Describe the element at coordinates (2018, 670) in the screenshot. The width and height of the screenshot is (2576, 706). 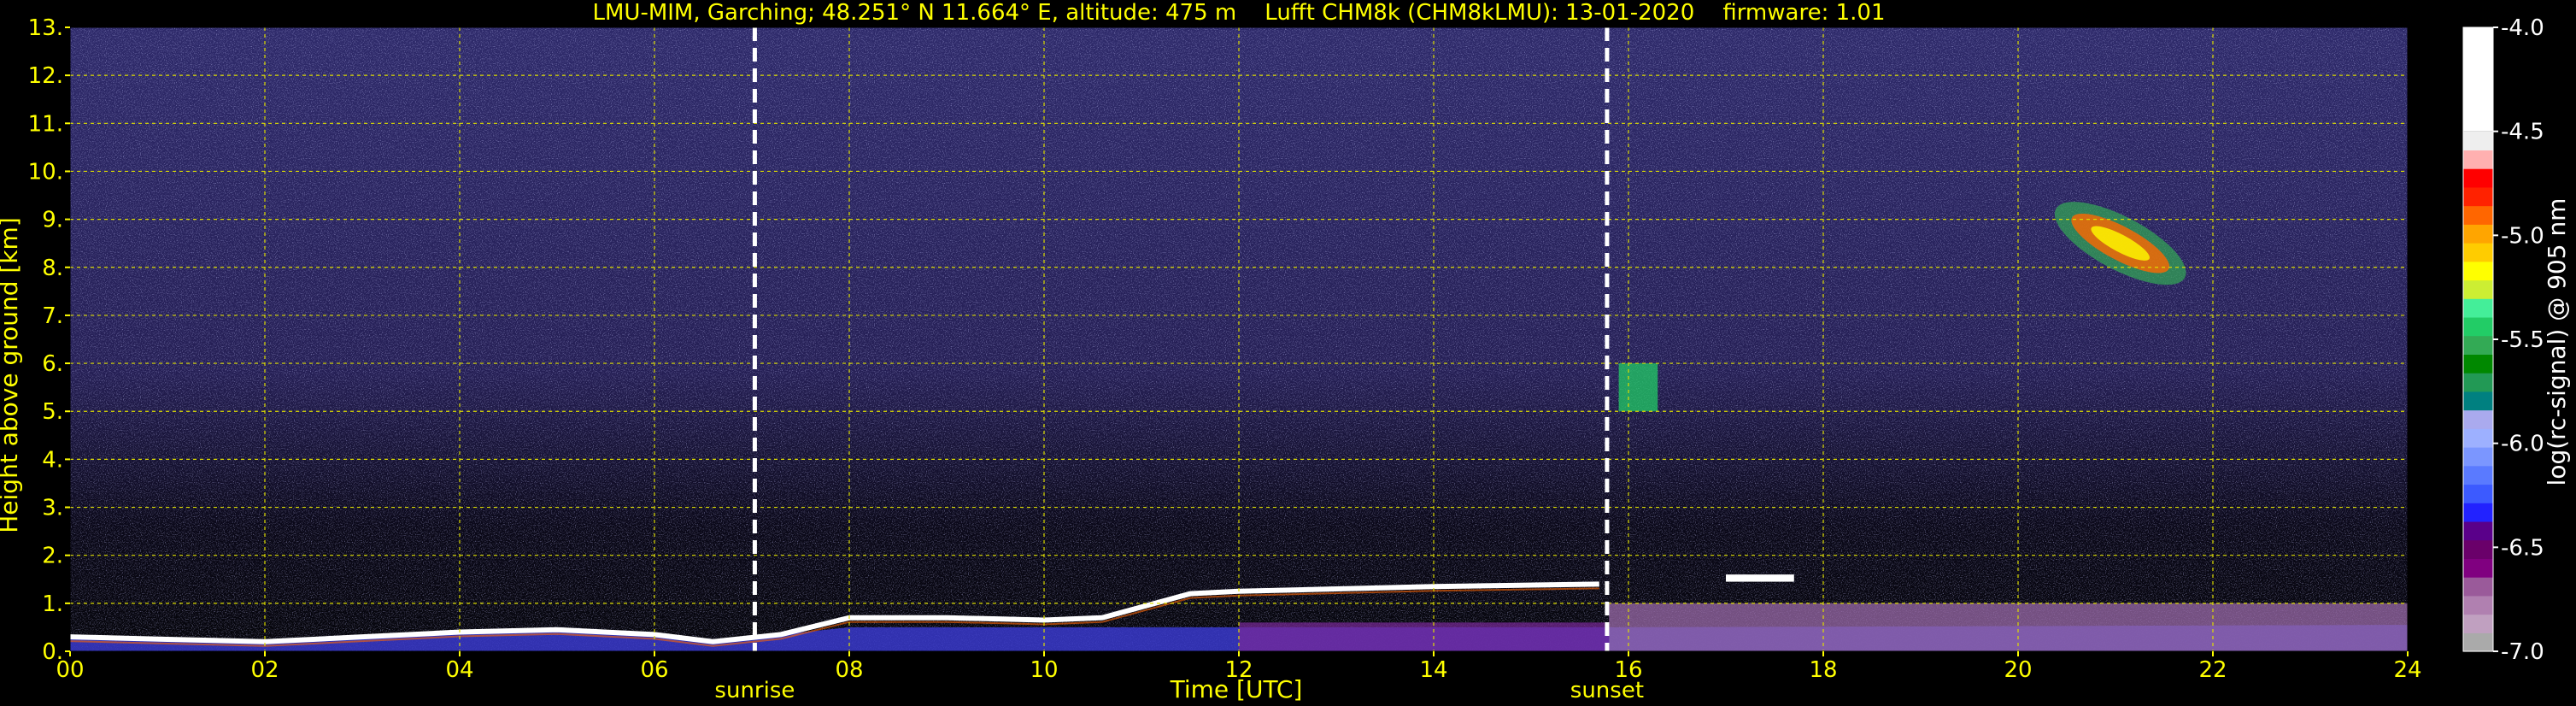
I see `x-tick-label: 20` at that location.